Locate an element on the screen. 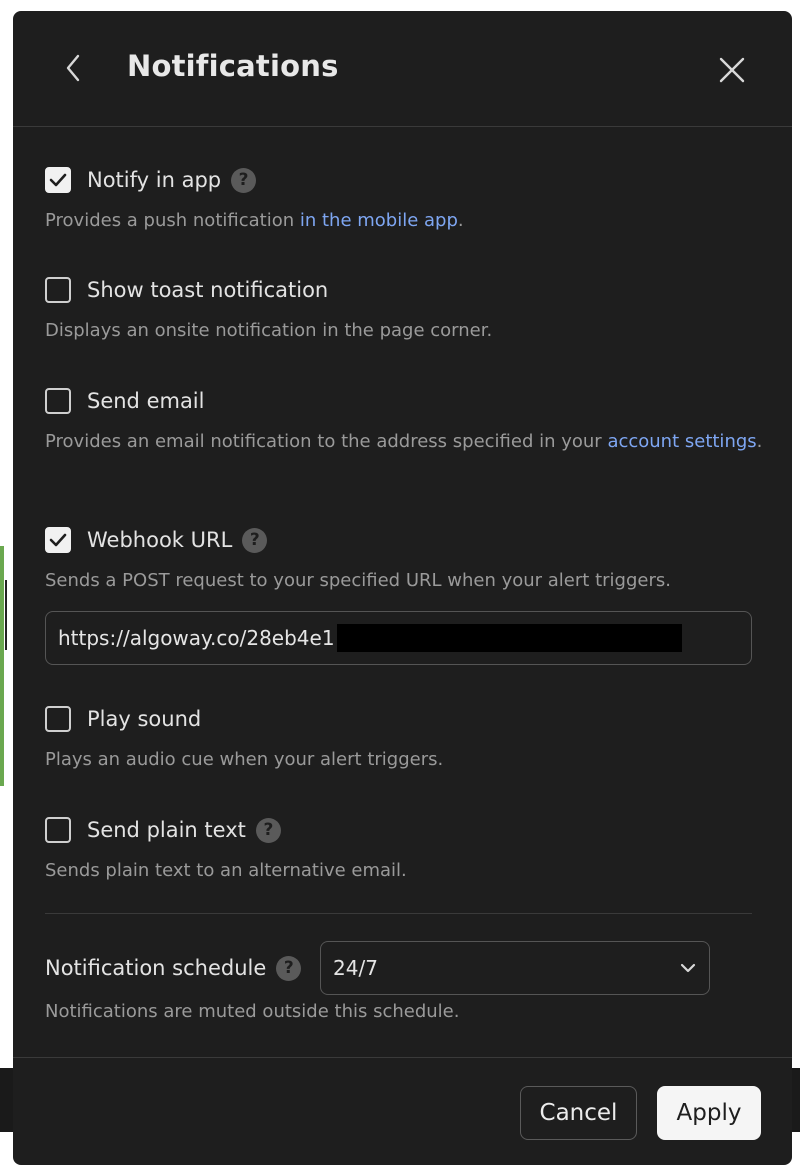 This screenshot has height=1176, width=800. send-plain-text-label: Send plain text is located at coordinates (166, 830).